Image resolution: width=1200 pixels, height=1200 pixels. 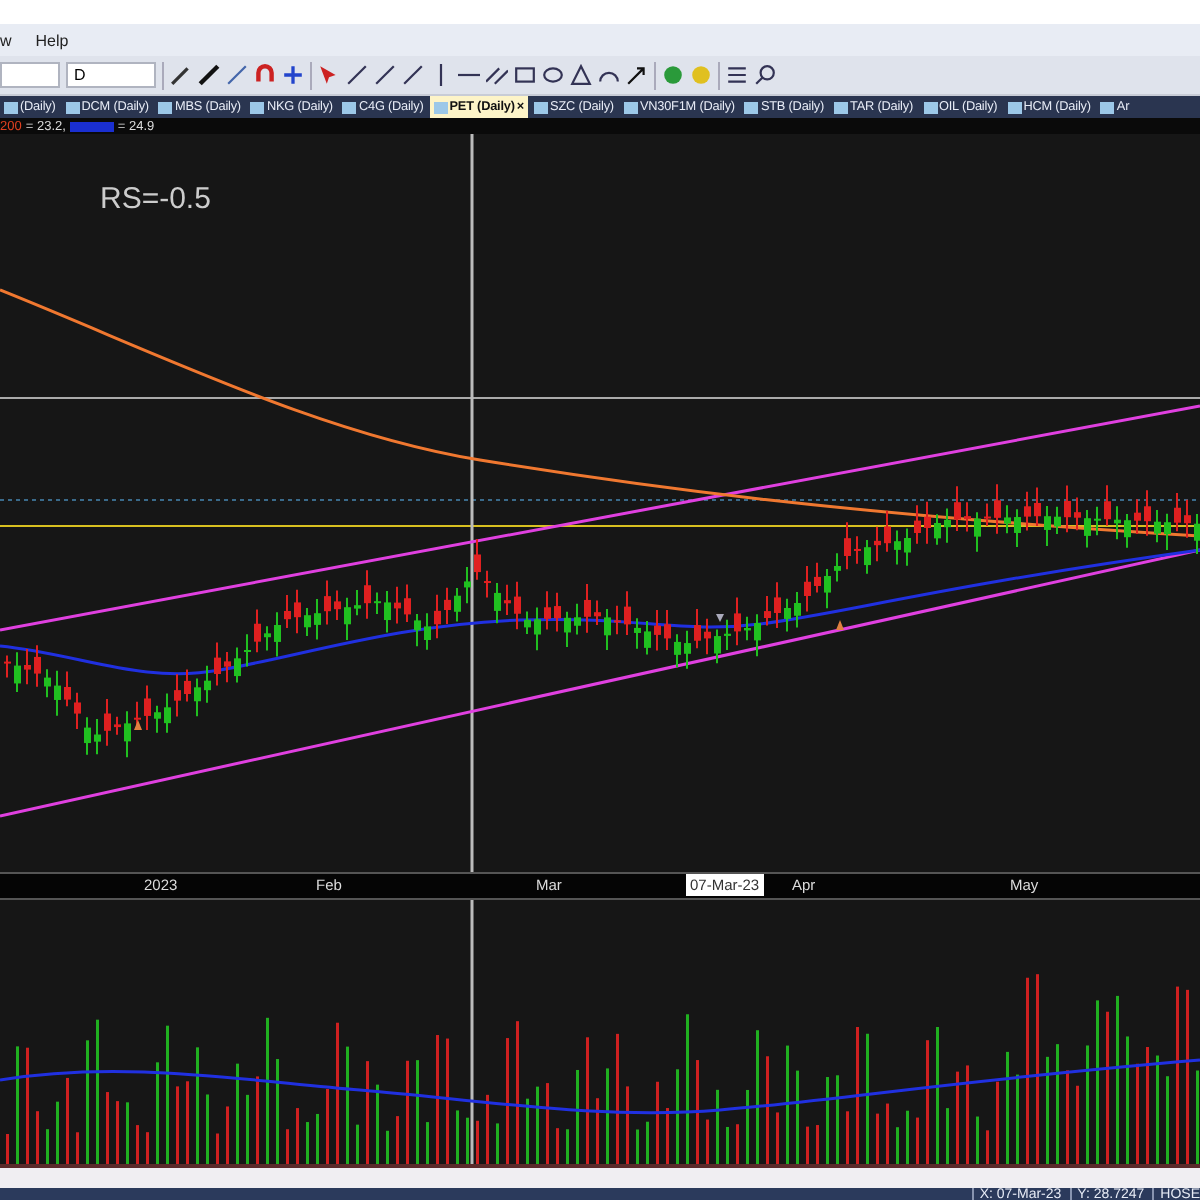 I want to click on legend-series-swatch, so click(x=91, y=126).